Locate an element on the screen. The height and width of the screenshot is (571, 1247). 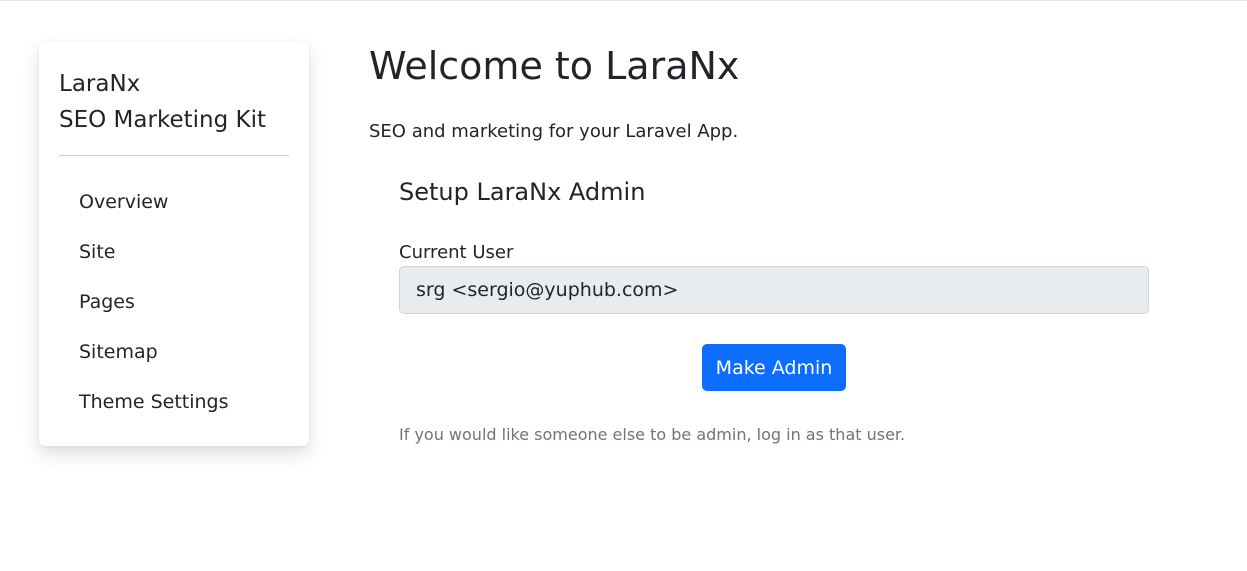
brand-name: LaraNx is located at coordinates (100, 84).